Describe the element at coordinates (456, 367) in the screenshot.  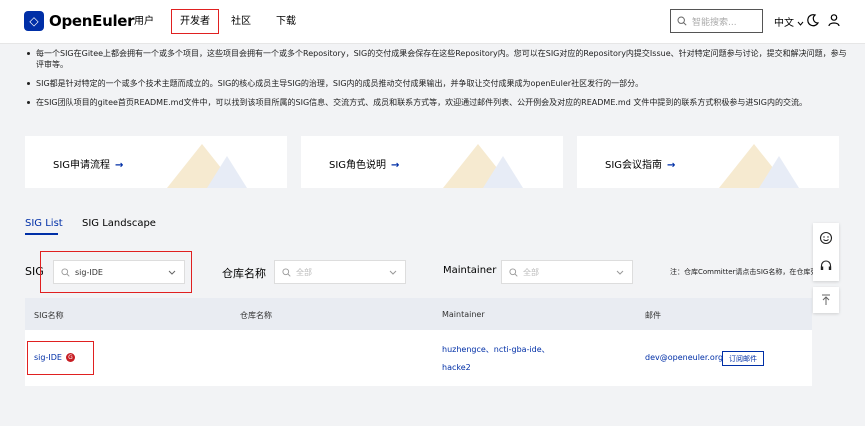
I see `maintainer-link: hacke2` at that location.